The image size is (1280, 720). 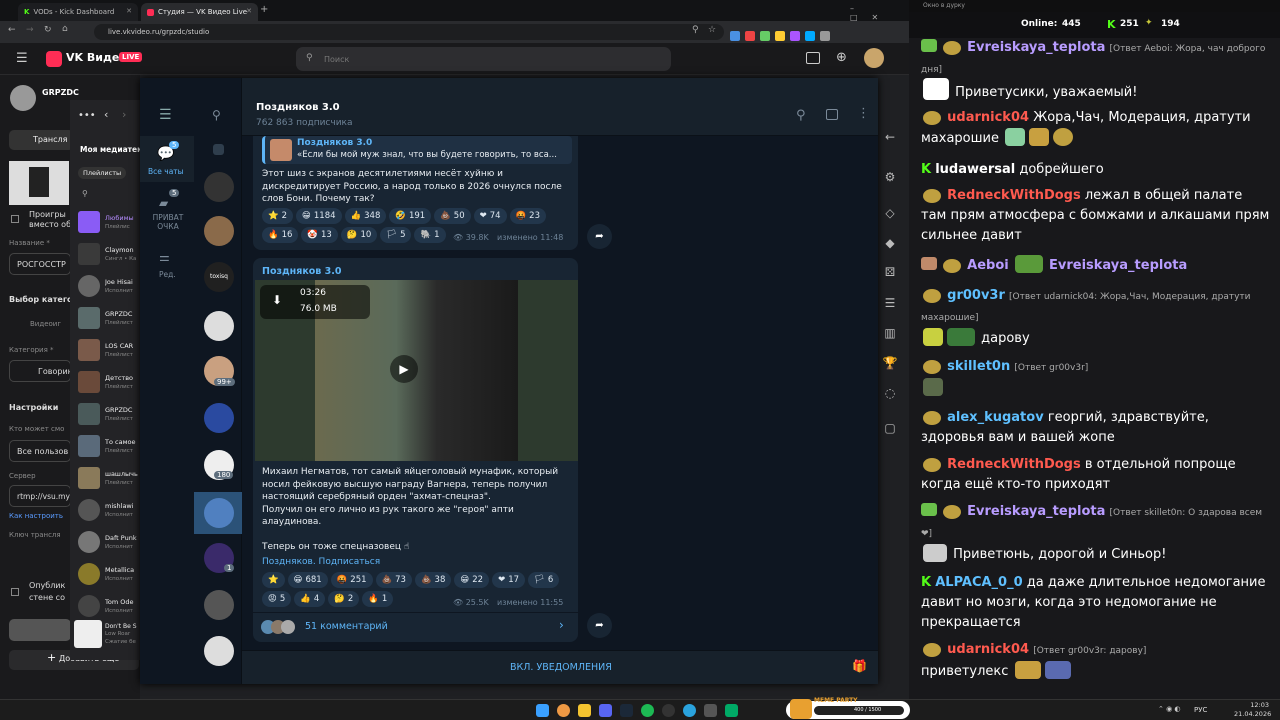 I want to click on now-playing: Don't Be S Low Roar Сжатие бе, so click(x=111, y=638).